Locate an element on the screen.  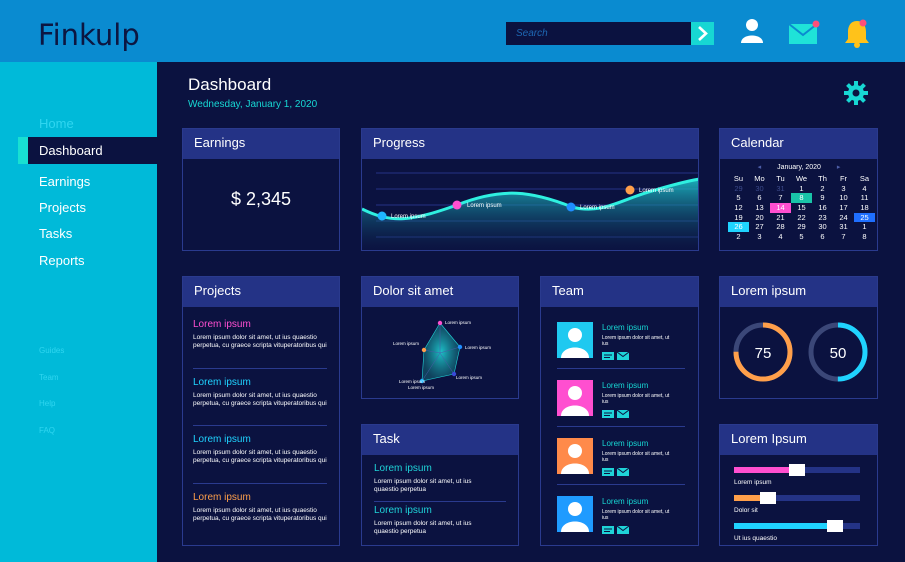
gauges-title: Lorem ipsum is located at coordinates (798, 292).